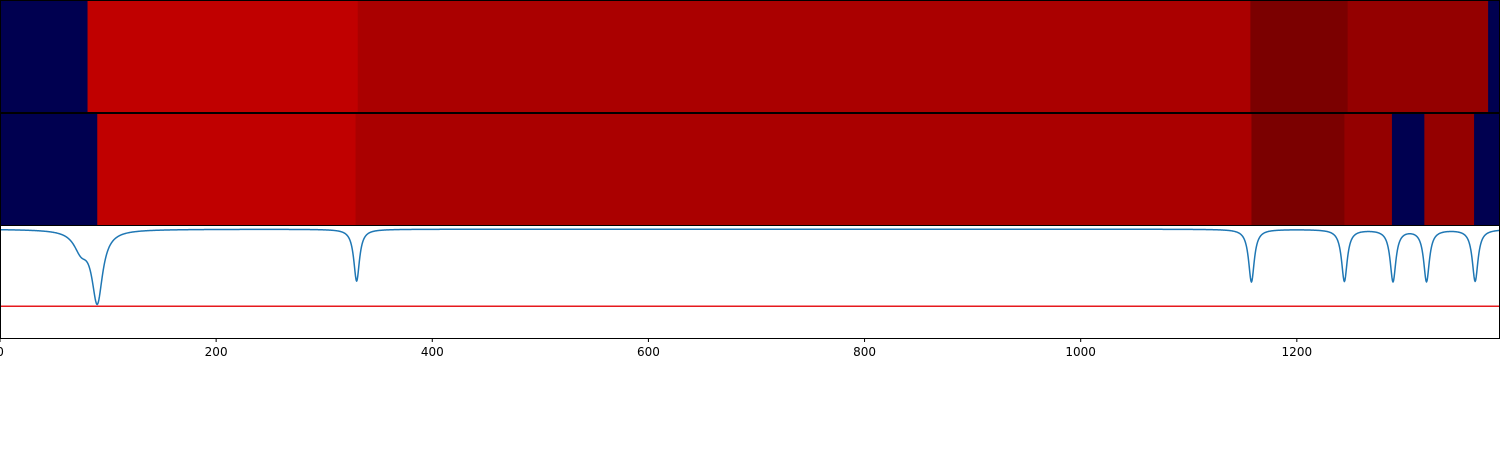  Describe the element at coordinates (432, 352) in the screenshot. I see `x-tick-label: 400` at that location.